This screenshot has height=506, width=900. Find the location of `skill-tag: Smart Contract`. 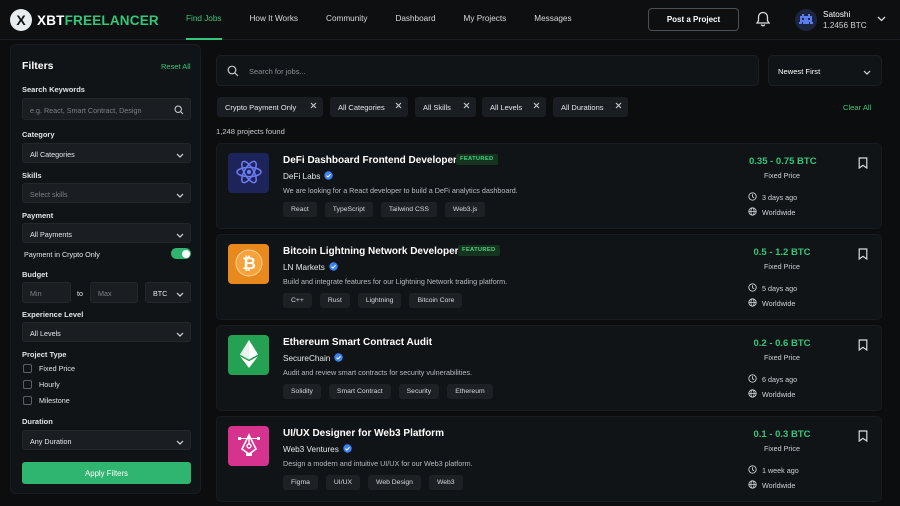

skill-tag: Smart Contract is located at coordinates (359, 391).